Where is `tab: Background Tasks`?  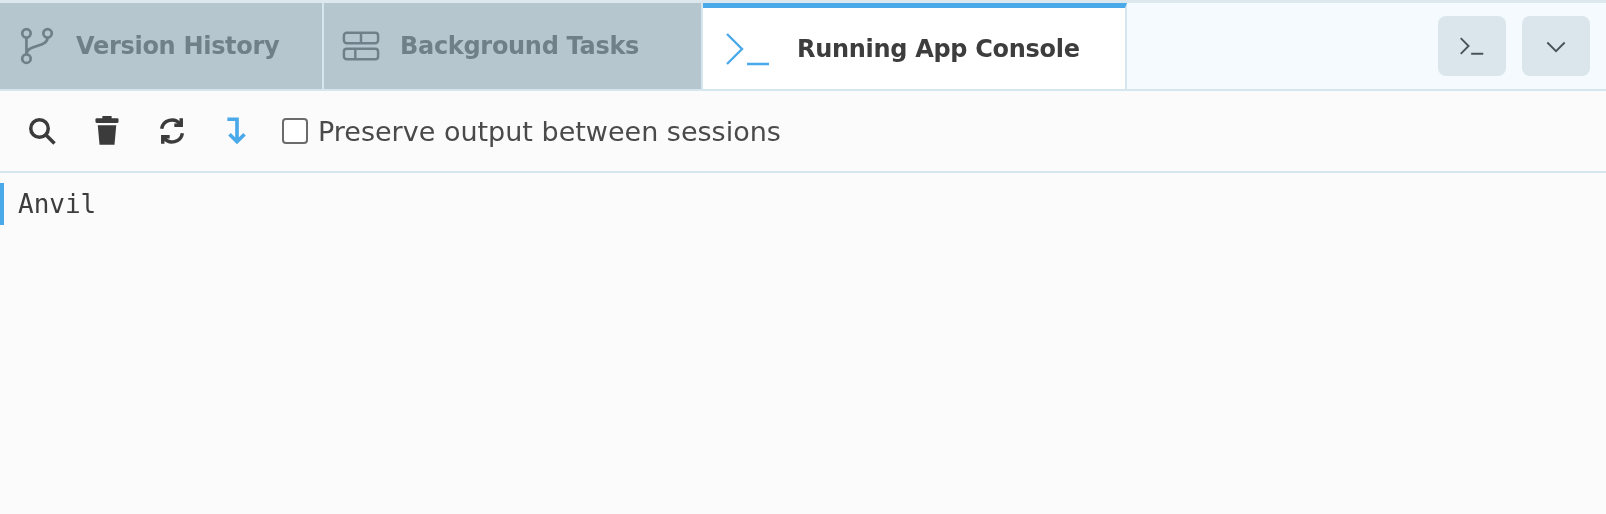 tab: Background Tasks is located at coordinates (513, 46).